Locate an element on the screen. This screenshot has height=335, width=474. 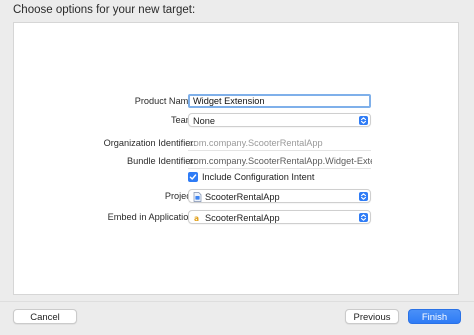
project-value: ScooterRentalApp is located at coordinates (242, 197).